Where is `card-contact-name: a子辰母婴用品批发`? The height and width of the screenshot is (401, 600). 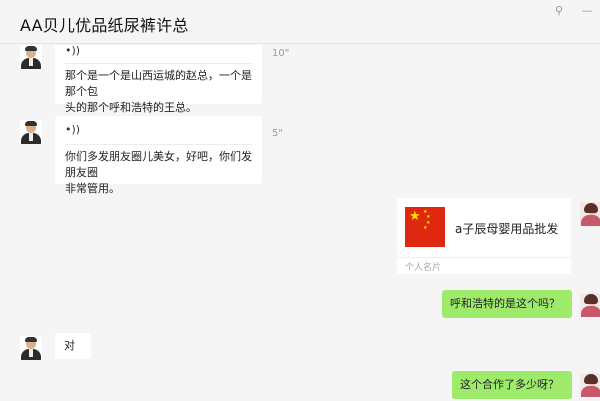 card-contact-name: a子辰母婴用品批发 is located at coordinates (507, 229).